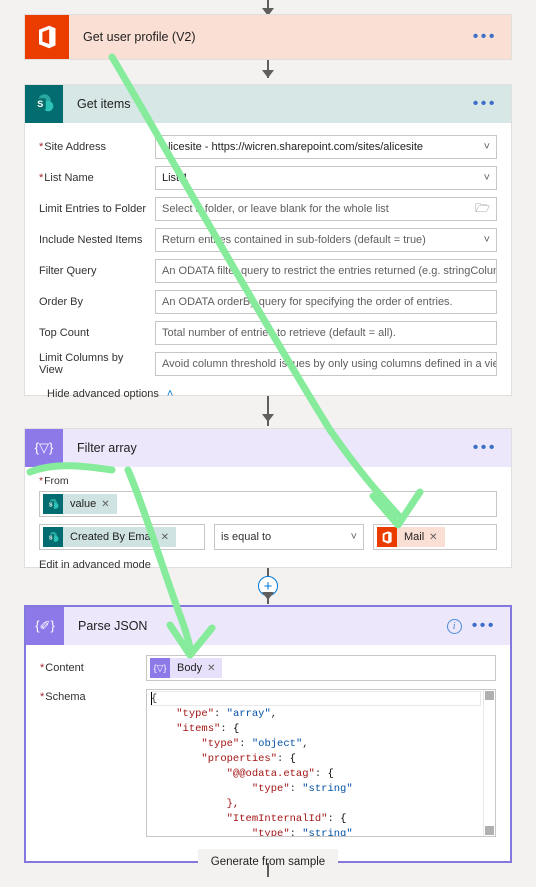 Image resolution: width=536 pixels, height=887 pixels. I want to click on field-label-text: Filter Query, so click(68, 271).